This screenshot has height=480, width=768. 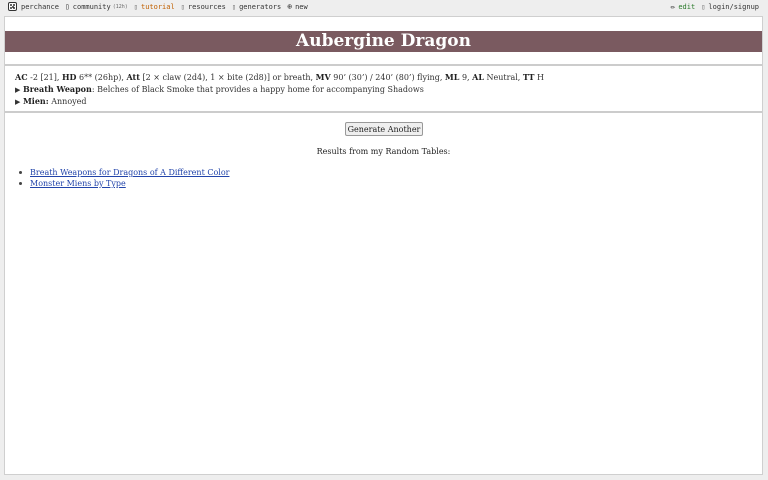 What do you see at coordinates (388, 77) in the screenshot?
I see `mv-value: 90’ (30’) / 240’ (80’) flying,` at bounding box center [388, 77].